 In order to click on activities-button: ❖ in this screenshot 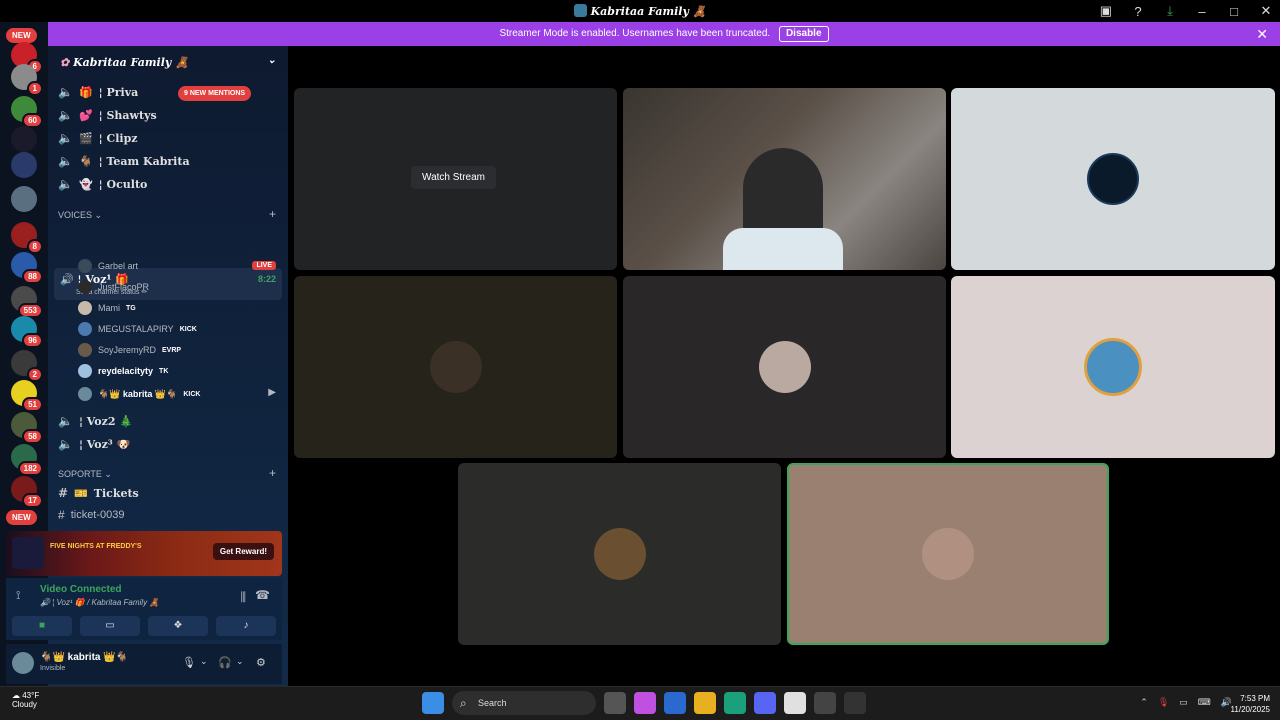, I will do `click(178, 626)`.